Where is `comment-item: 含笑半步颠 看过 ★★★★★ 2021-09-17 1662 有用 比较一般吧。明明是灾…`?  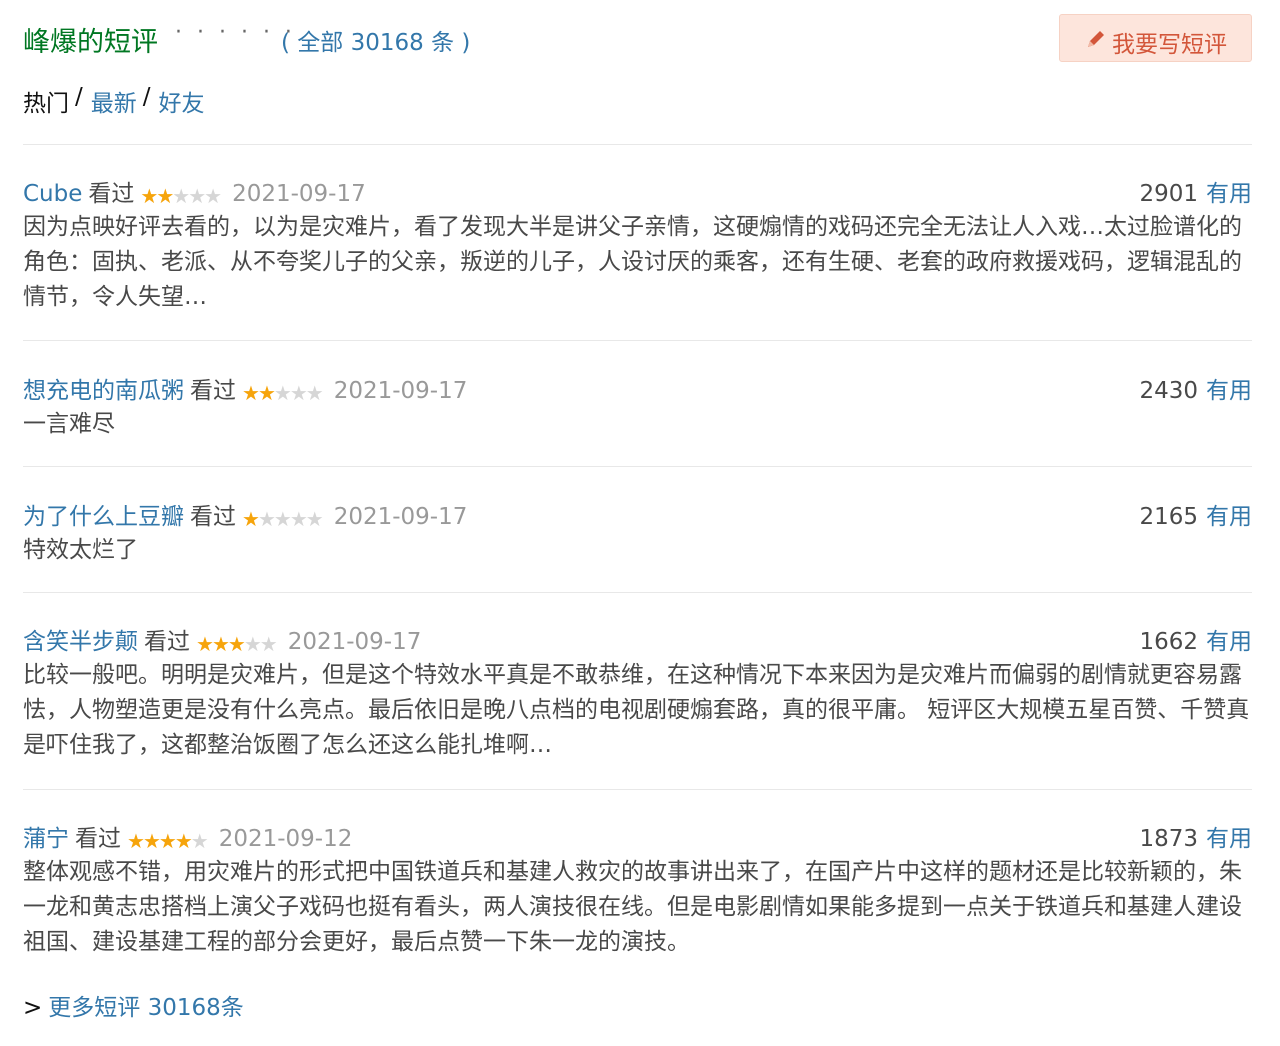 comment-item: 含笑半步颠 看过 ★★★★★ 2021-09-17 1662 有用 比较一般吧。明明是灾… is located at coordinates (637, 692).